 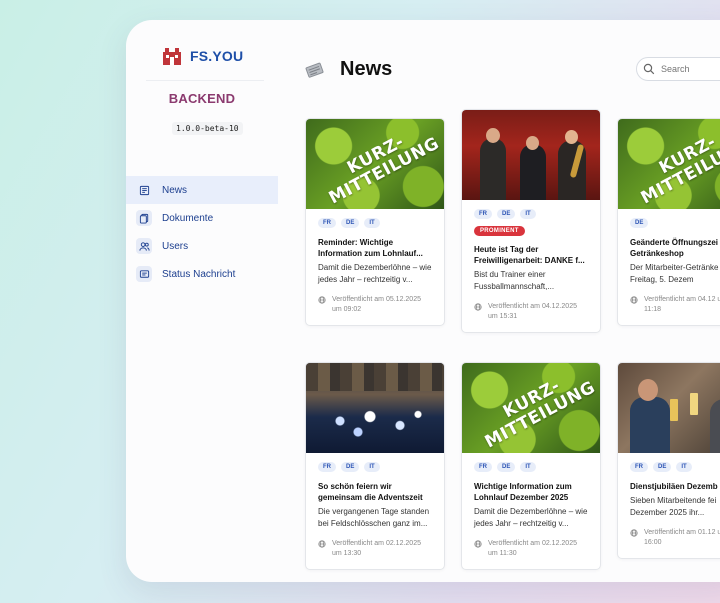 I want to click on publish-info: Veröffentlicht am 05.12.2025 um 09:02, so click(x=375, y=305).